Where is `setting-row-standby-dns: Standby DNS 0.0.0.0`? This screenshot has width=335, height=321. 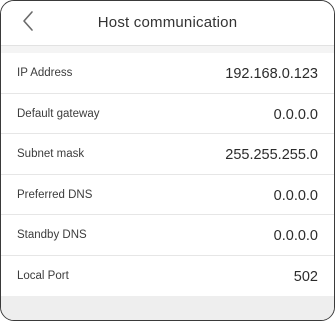 setting-row-standby-dns: Standby DNS 0.0.0.0 is located at coordinates (167, 235).